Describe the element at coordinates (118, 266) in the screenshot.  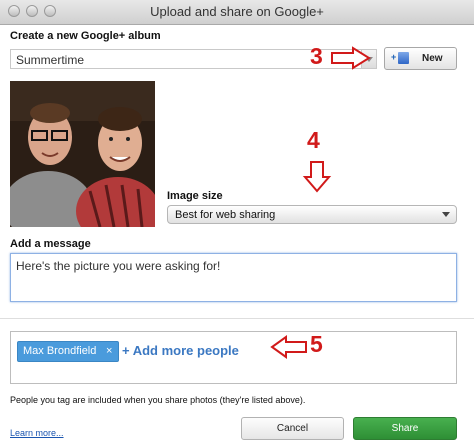
I see `message-text: Here's the picture you were asking for!` at that location.